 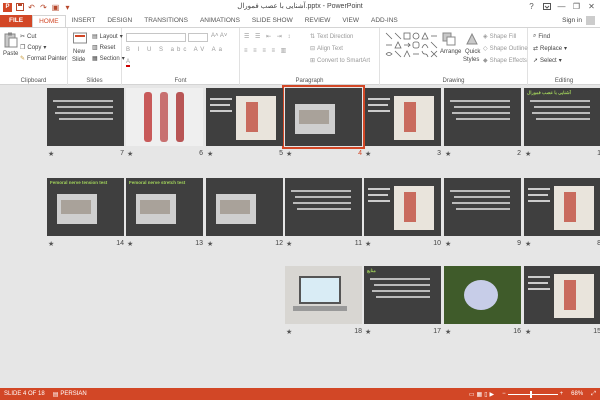 What do you see at coordinates (85, 207) in the screenshot?
I see `slide-thumbnail-14: Femoral nerve tension test` at bounding box center [85, 207].